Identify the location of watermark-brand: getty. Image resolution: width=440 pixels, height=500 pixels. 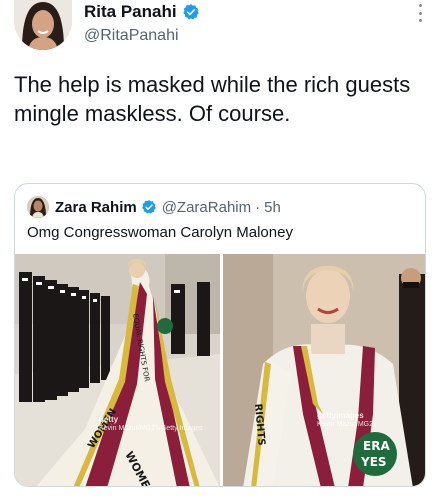
(109, 419).